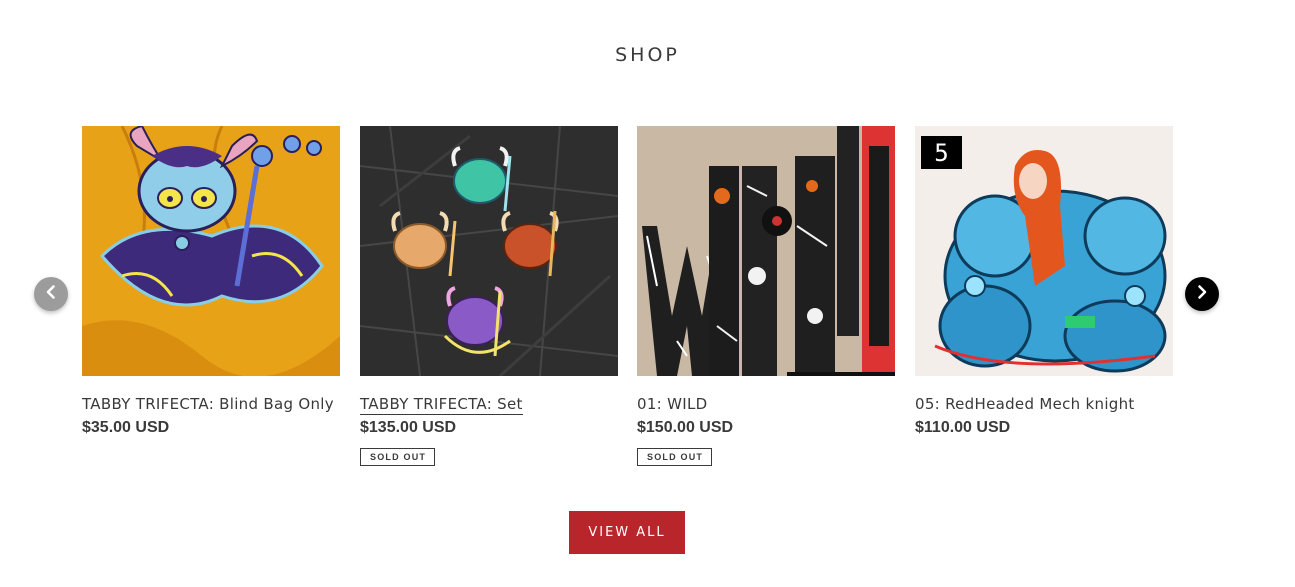 Image resolution: width=1295 pixels, height=587 pixels. What do you see at coordinates (941, 153) in the screenshot?
I see `image-number-label: 5` at bounding box center [941, 153].